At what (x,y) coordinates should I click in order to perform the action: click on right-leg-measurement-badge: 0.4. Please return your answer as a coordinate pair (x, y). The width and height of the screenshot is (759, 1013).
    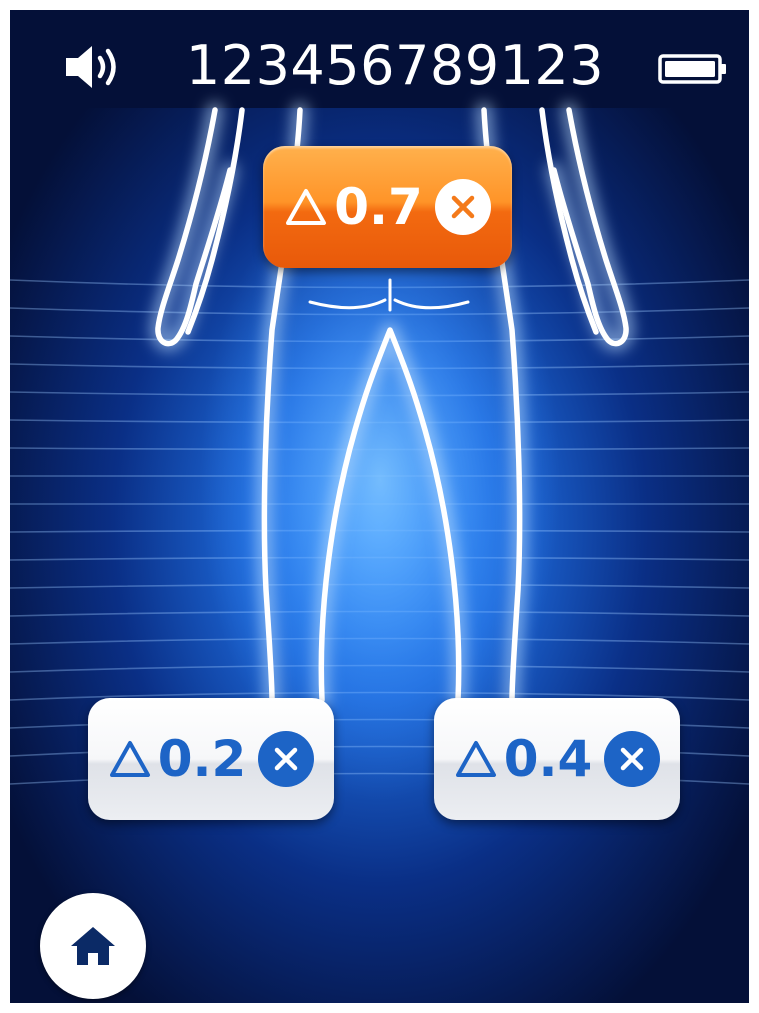
    Looking at the image, I should click on (557, 759).